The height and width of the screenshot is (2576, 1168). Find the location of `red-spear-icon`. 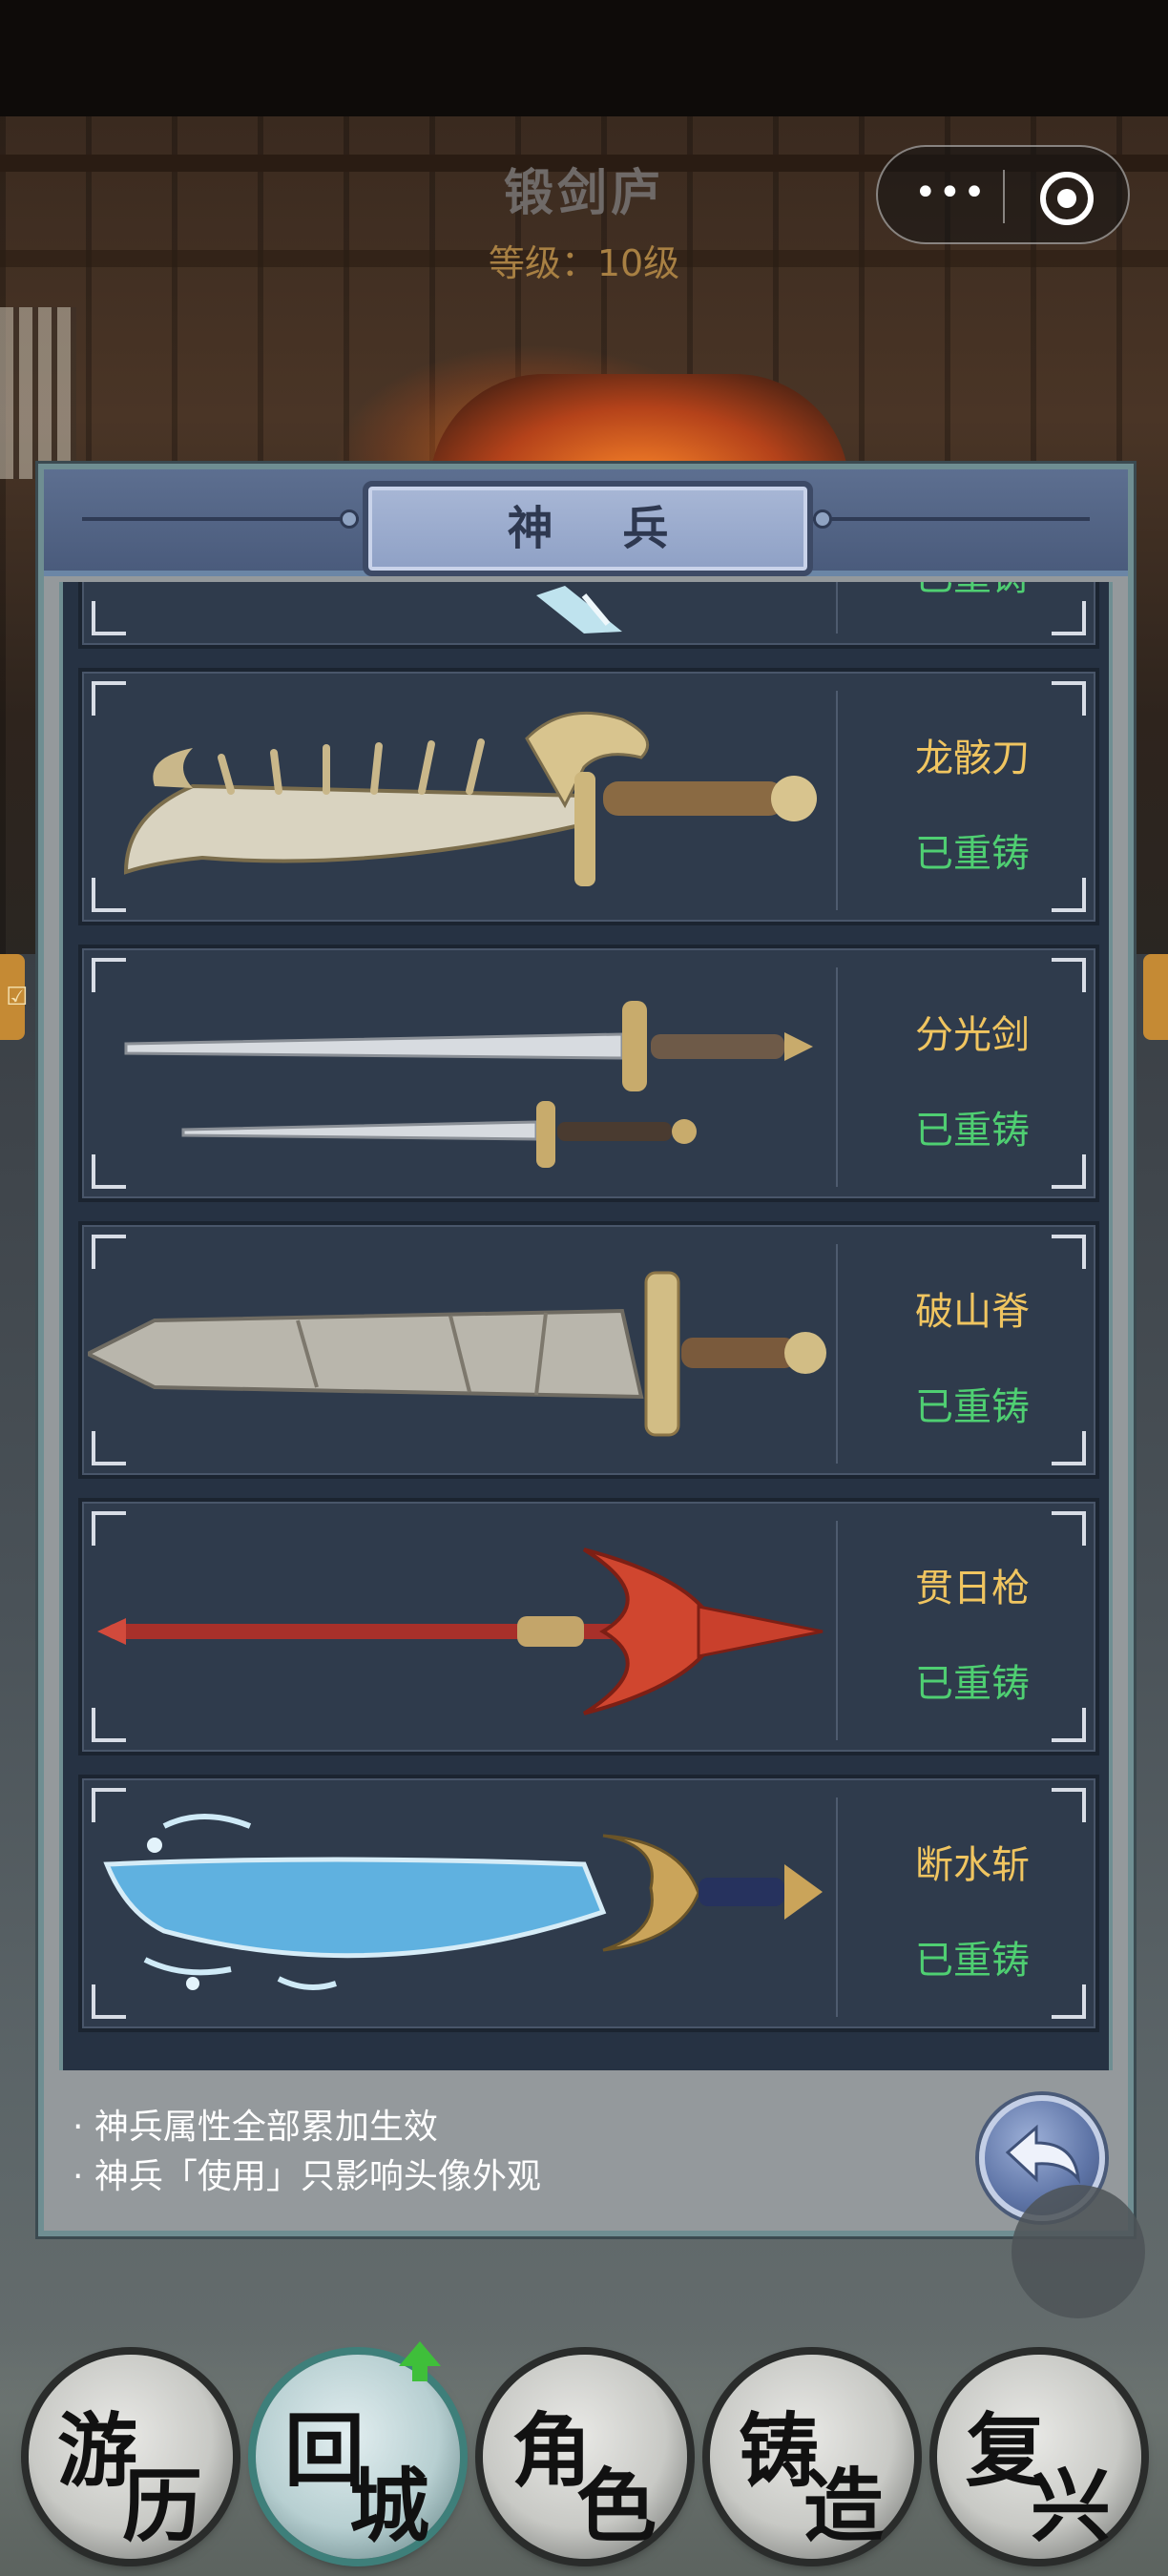

red-spear-icon is located at coordinates (460, 1631).